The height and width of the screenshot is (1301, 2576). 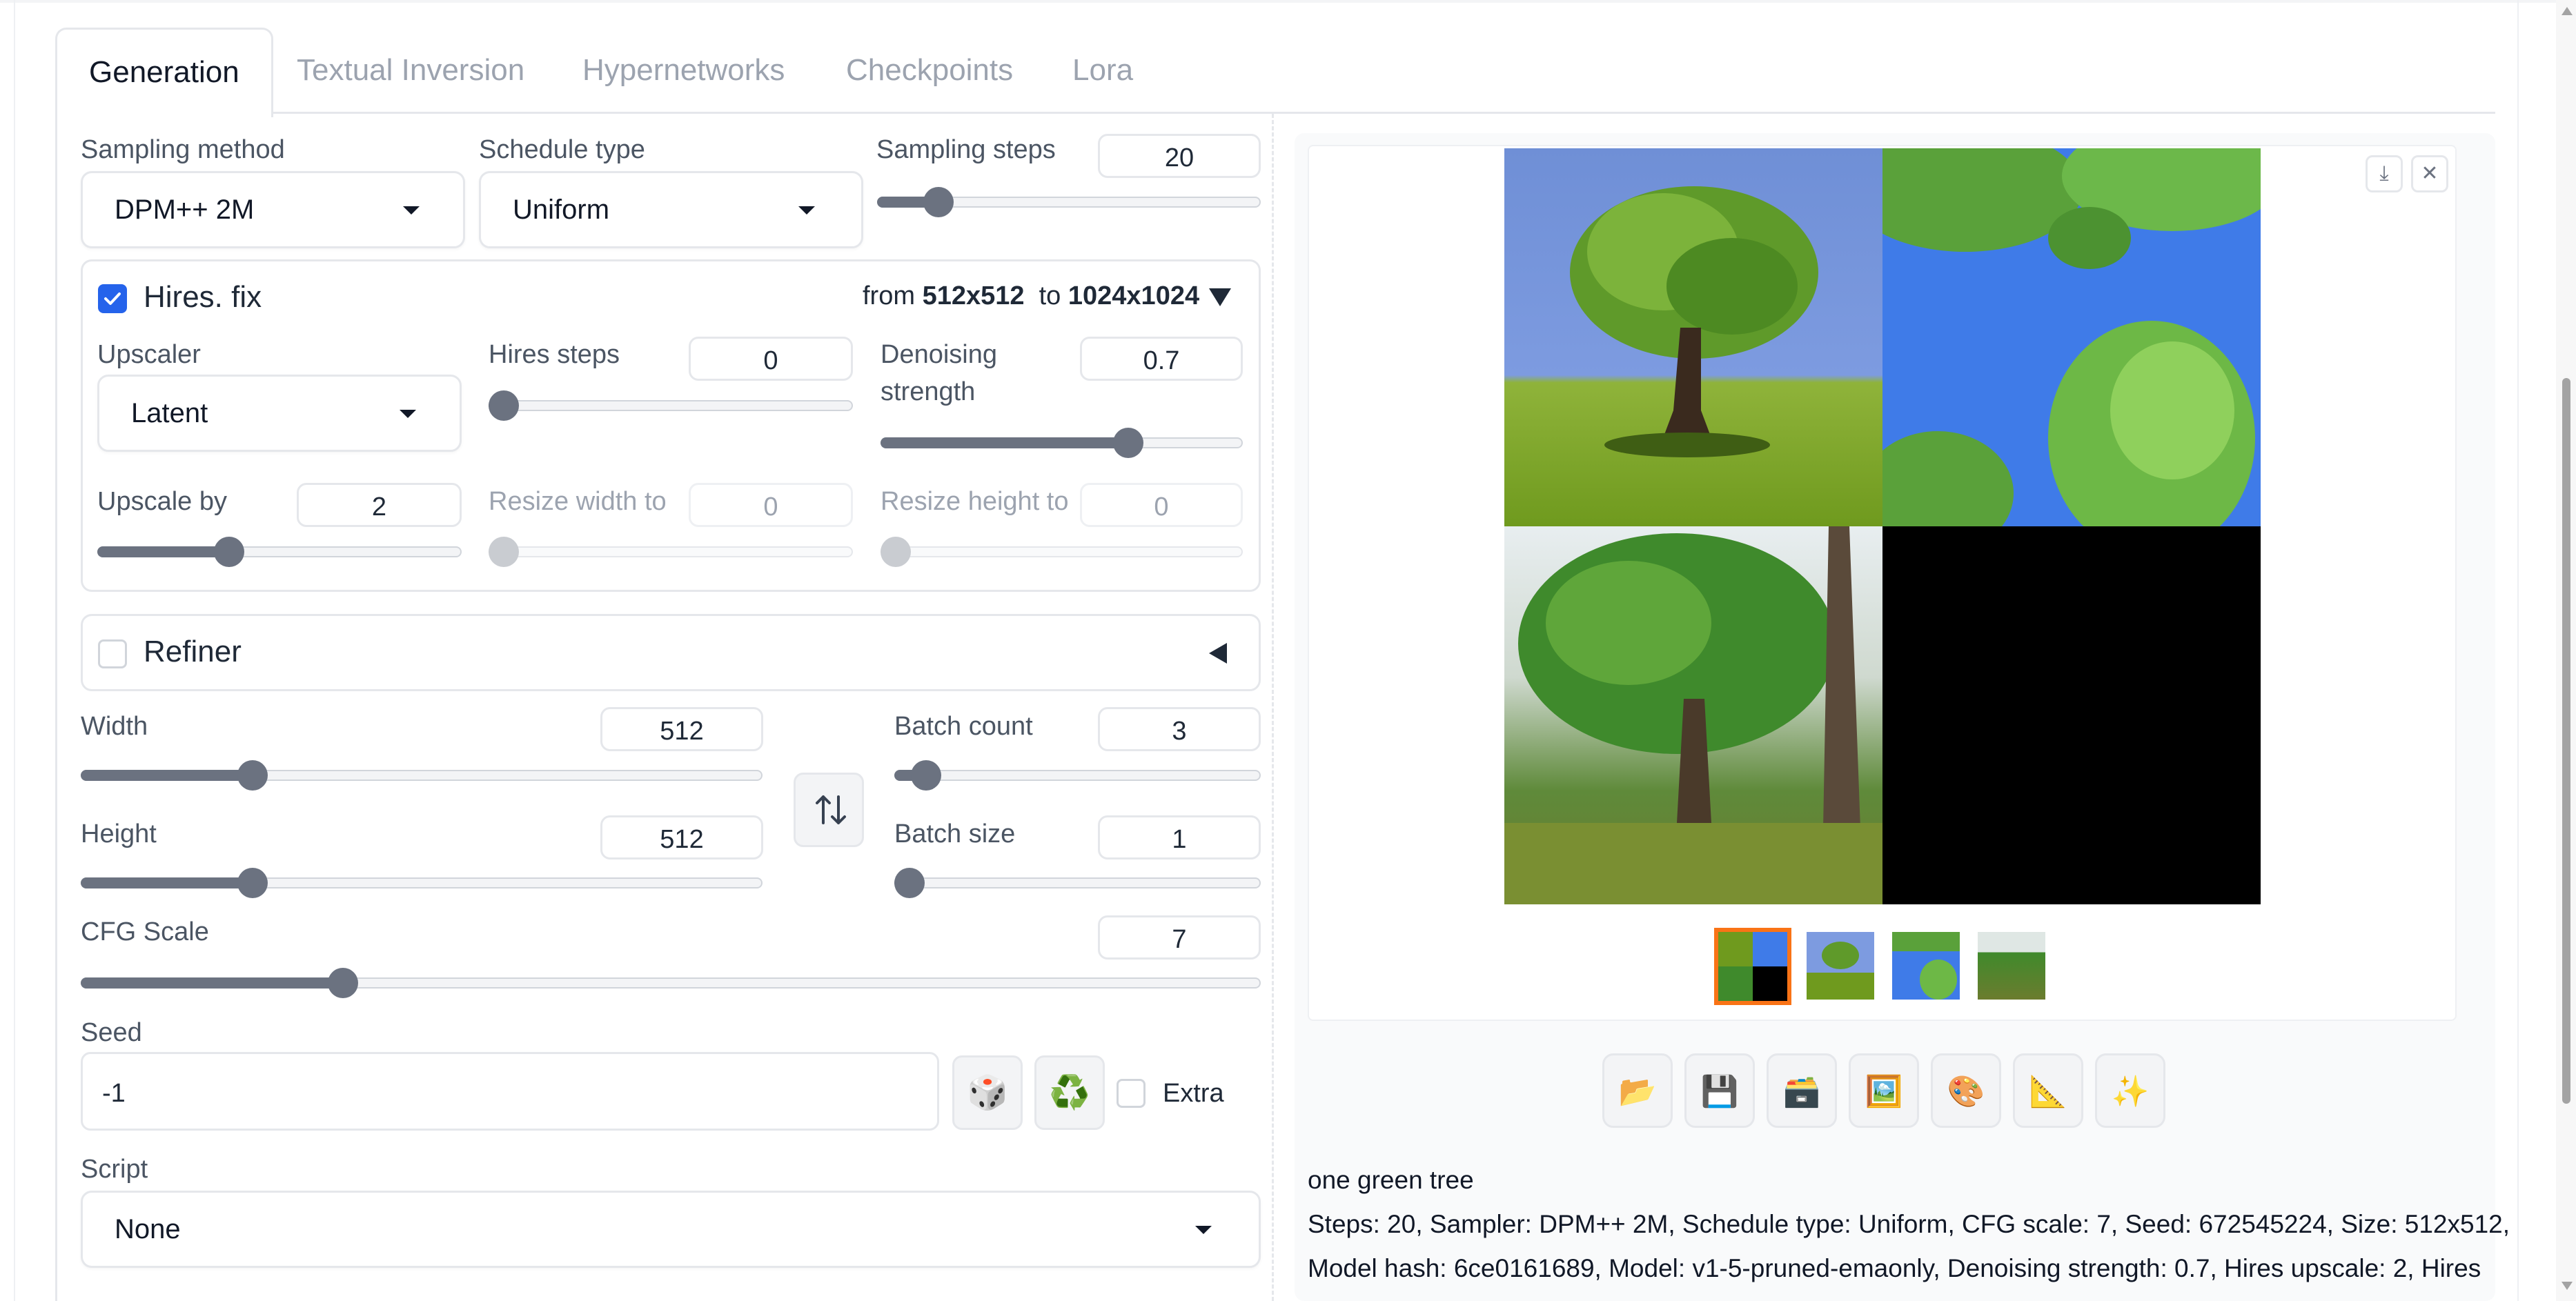 I want to click on batch-count-slider, so click(x=1077, y=775).